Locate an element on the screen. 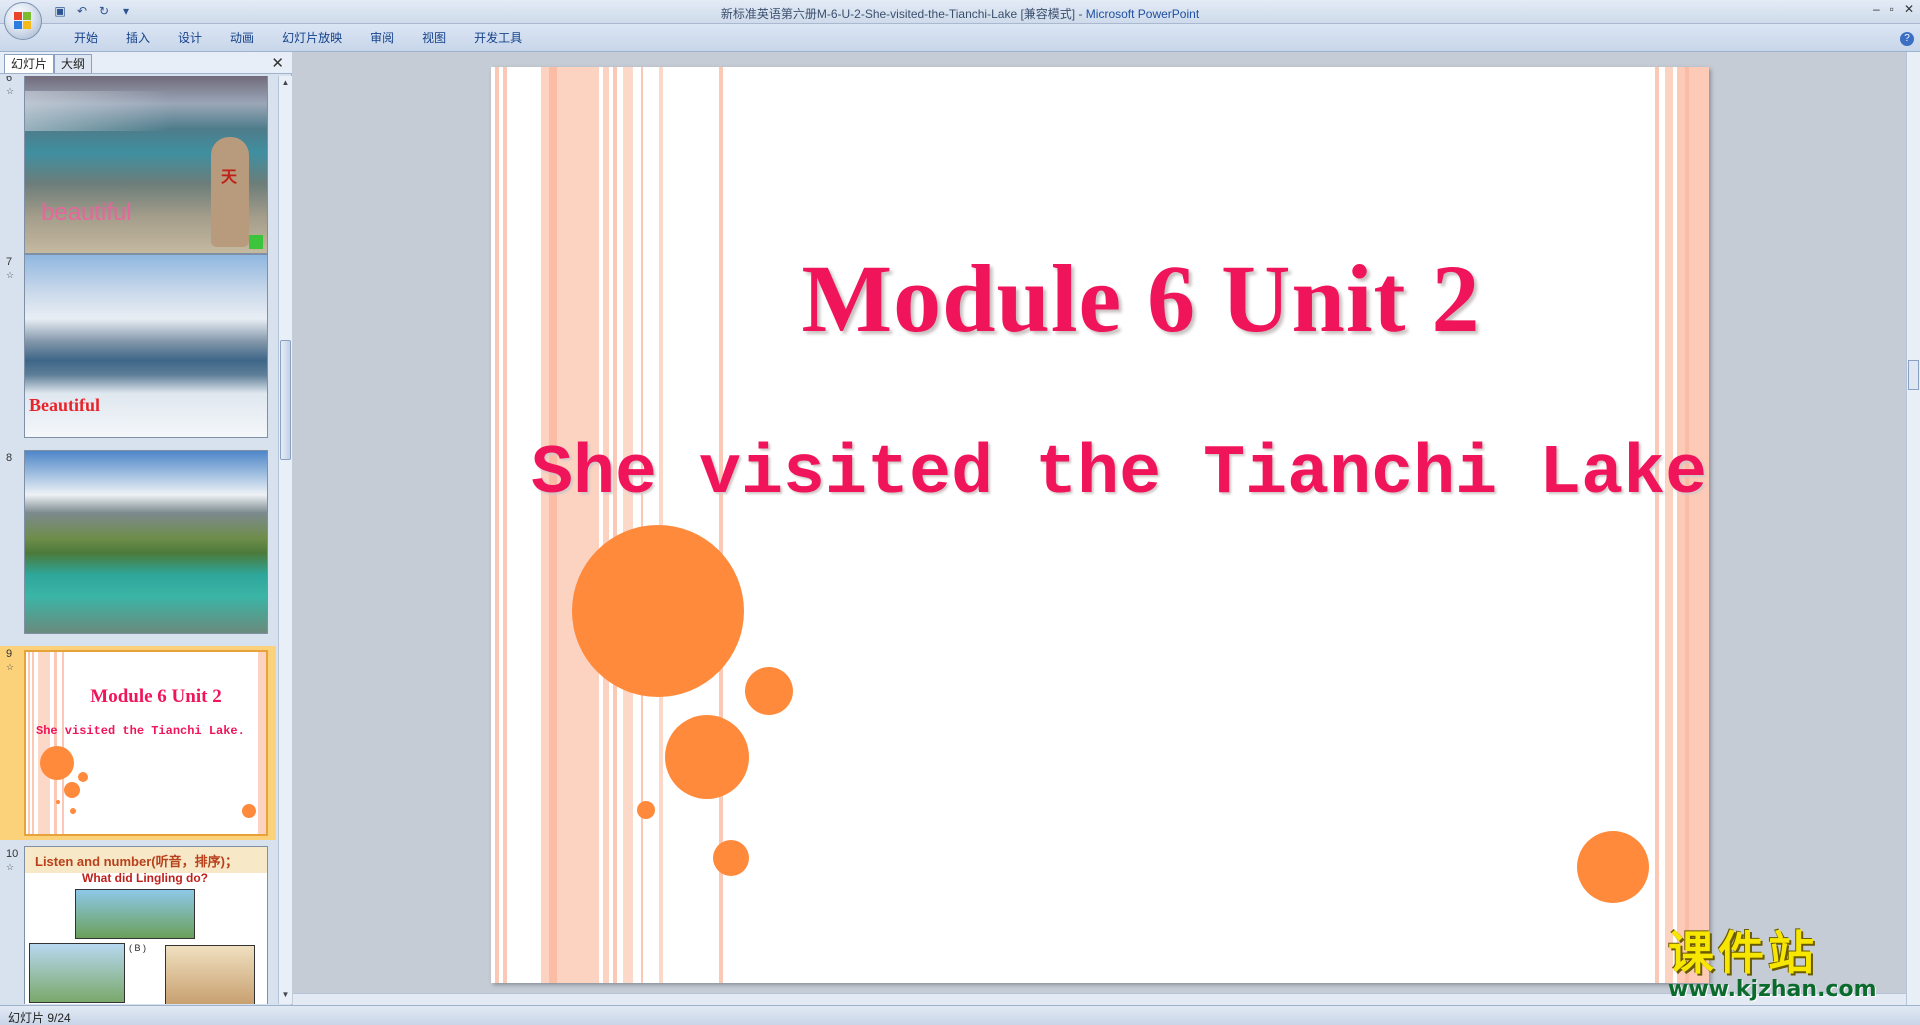 This screenshot has height=1025, width=1920. restore-icon: ▫ is located at coordinates (1892, 9).